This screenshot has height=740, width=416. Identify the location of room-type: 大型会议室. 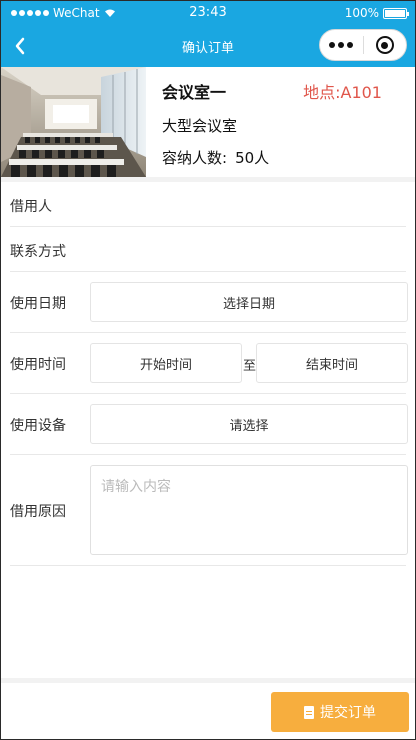
(200, 126).